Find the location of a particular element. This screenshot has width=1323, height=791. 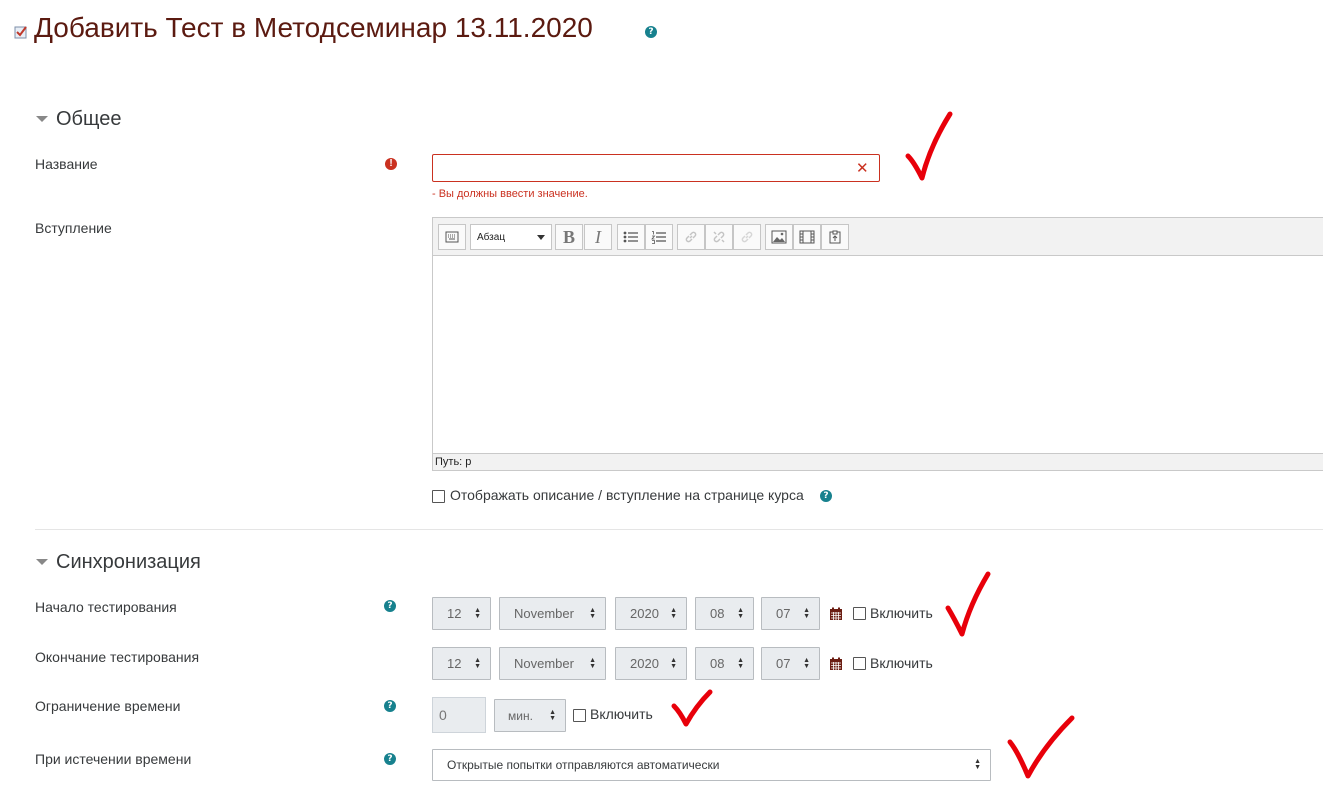

link-icon is located at coordinates (691, 237).